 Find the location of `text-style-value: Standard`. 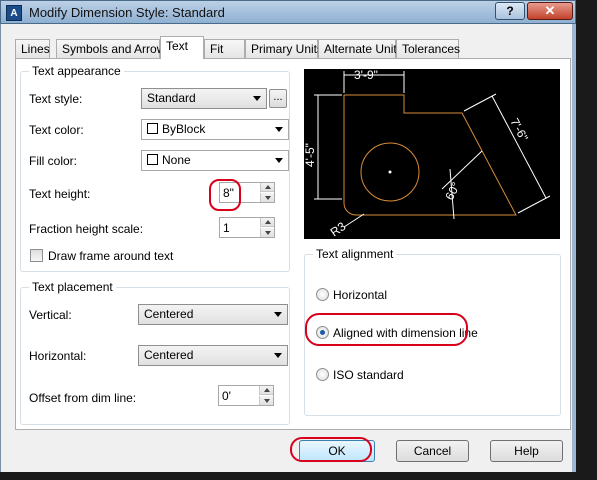

text-style-value: Standard is located at coordinates (171, 98).